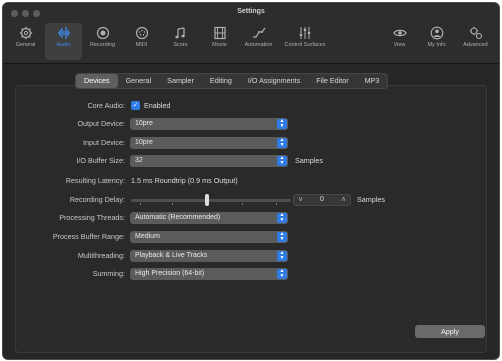  I want to click on recording-delay-stepper: ∨ 0 ∧, so click(322, 200).